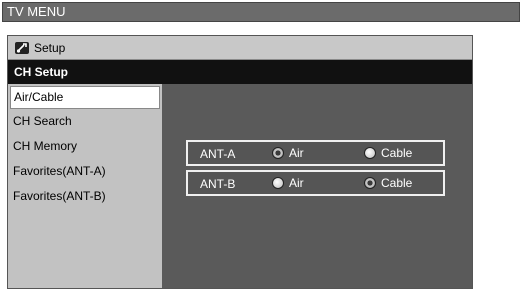 The image size is (522, 289). What do you see at coordinates (288, 183) in the screenshot?
I see `ant-b-air-radio: Air` at bounding box center [288, 183].